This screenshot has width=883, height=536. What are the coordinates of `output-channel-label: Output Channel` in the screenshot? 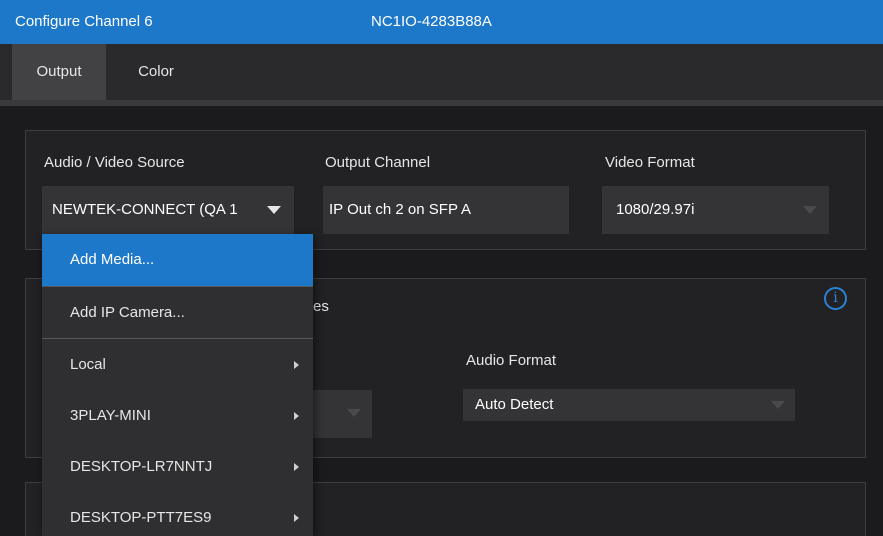 It's located at (378, 162).